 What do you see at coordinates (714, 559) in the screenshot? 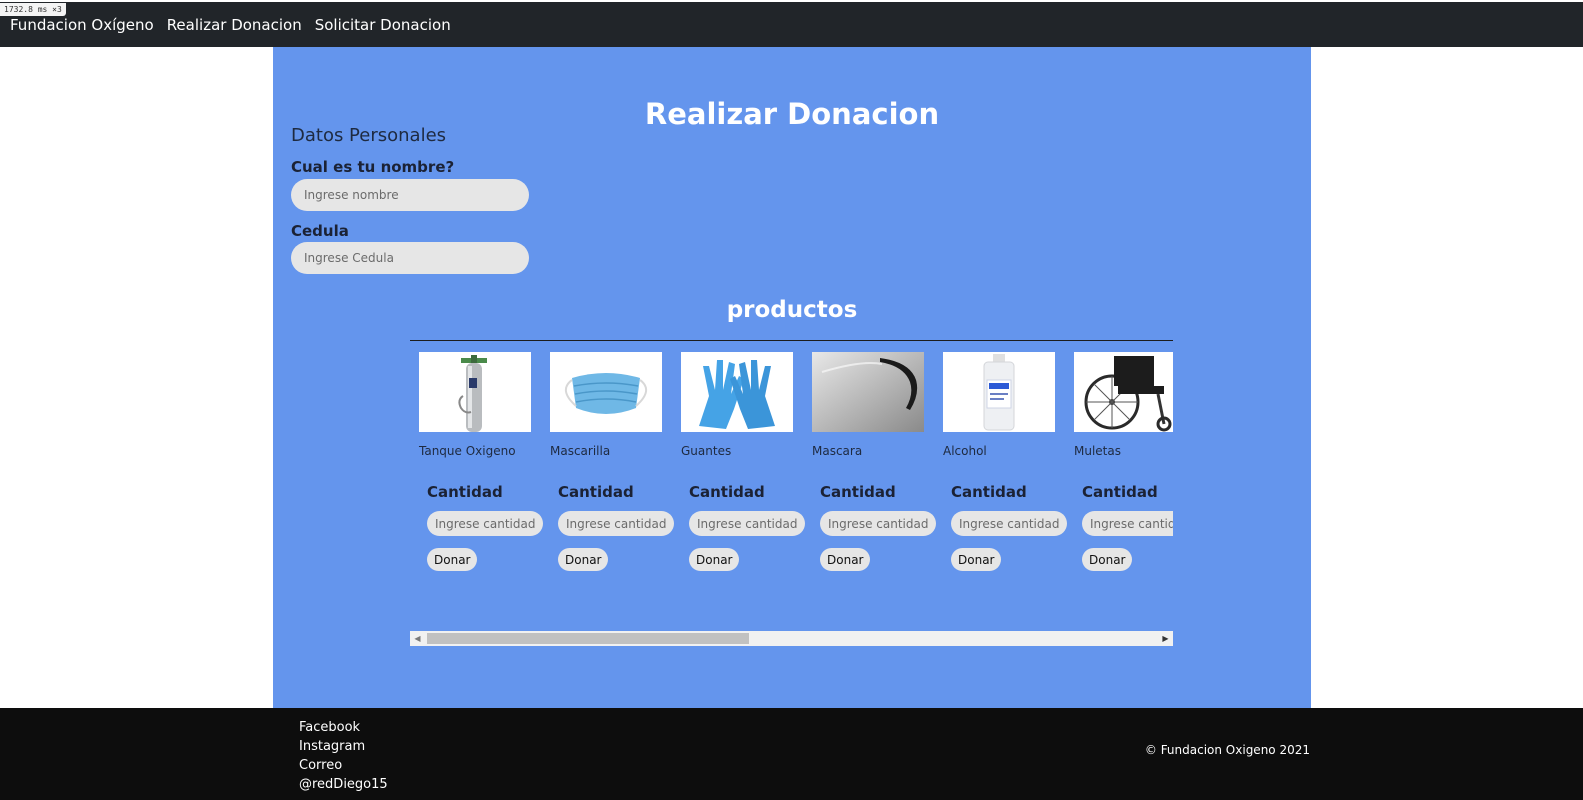
I see `donate-button-guantes: Donar` at bounding box center [714, 559].